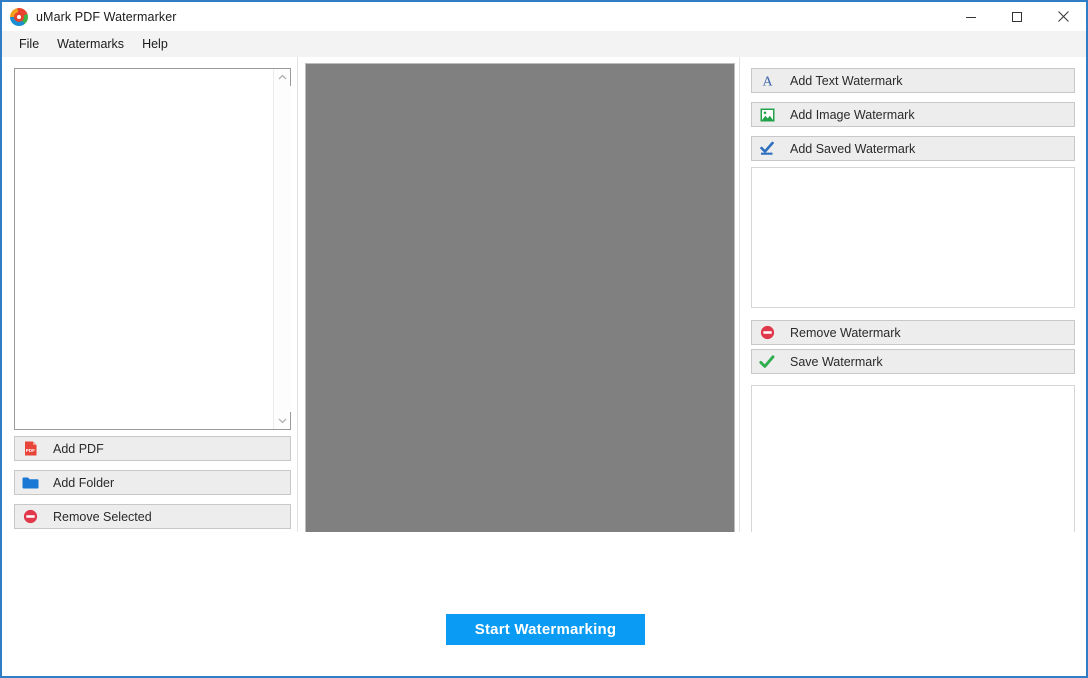 The width and height of the screenshot is (1088, 678). Describe the element at coordinates (1063, 16) in the screenshot. I see `close-icon` at that location.